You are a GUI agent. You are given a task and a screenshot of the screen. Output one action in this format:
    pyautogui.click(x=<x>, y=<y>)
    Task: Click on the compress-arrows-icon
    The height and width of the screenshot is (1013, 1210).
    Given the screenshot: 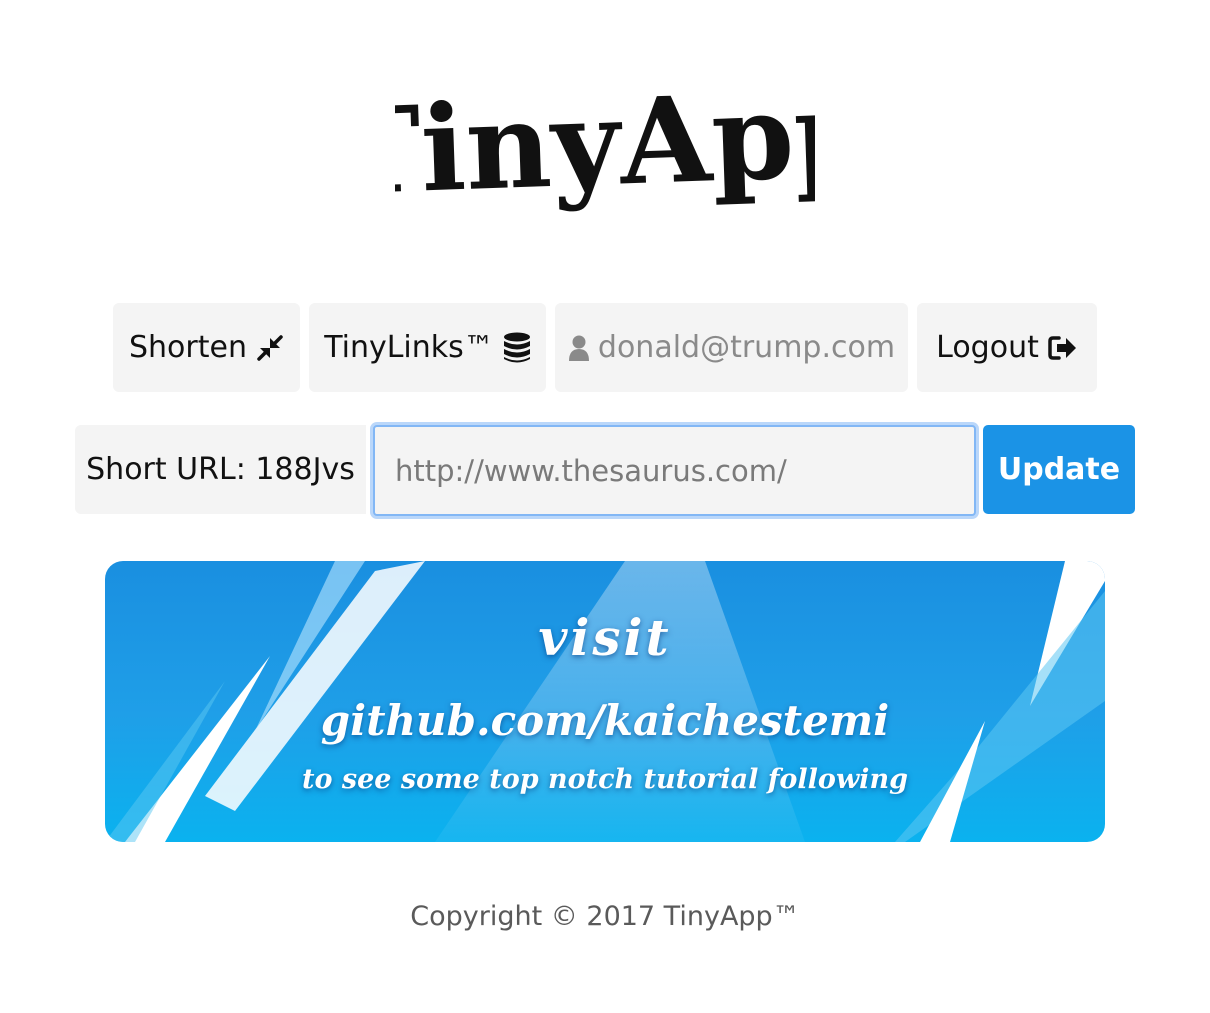 What is the action you would take?
    pyautogui.click(x=270, y=348)
    